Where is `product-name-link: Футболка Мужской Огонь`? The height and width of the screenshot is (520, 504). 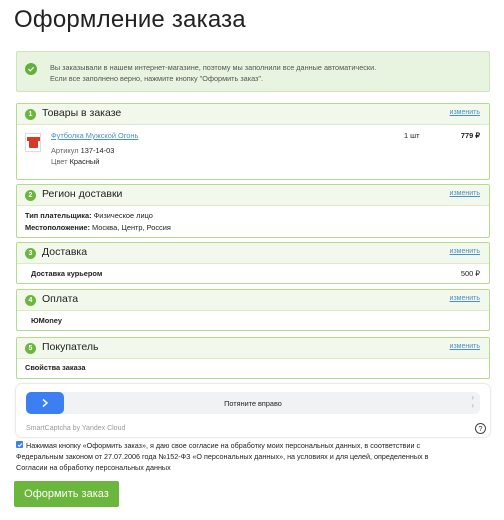 product-name-link: Футболка Мужской Огонь is located at coordinates (94, 135).